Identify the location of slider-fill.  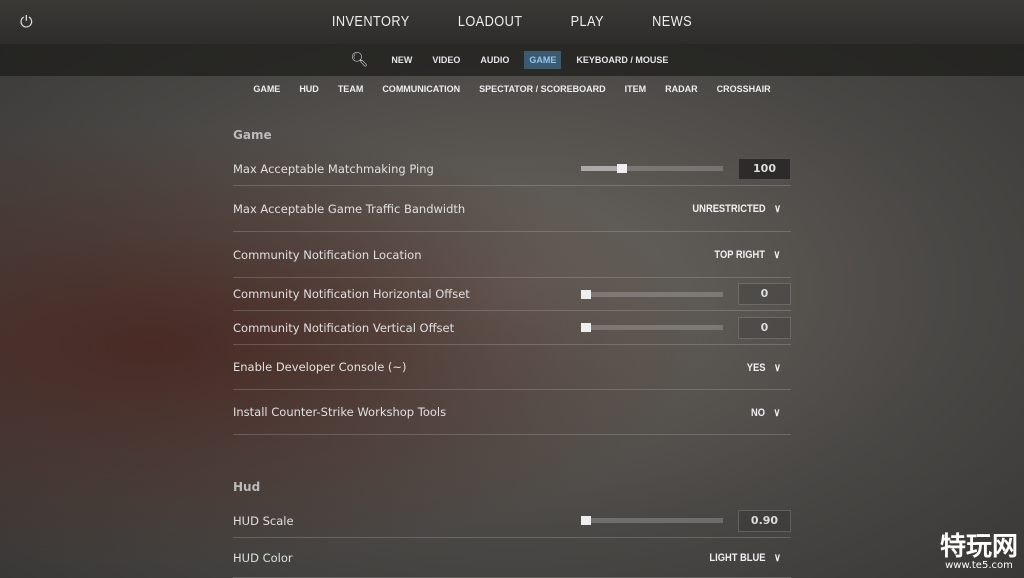
(599, 168).